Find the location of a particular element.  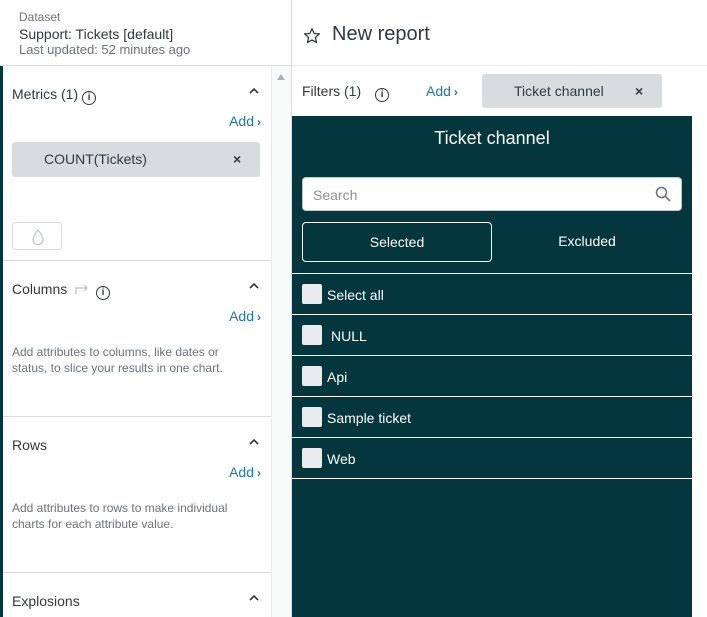

option-select-all: Select all is located at coordinates (492, 293).